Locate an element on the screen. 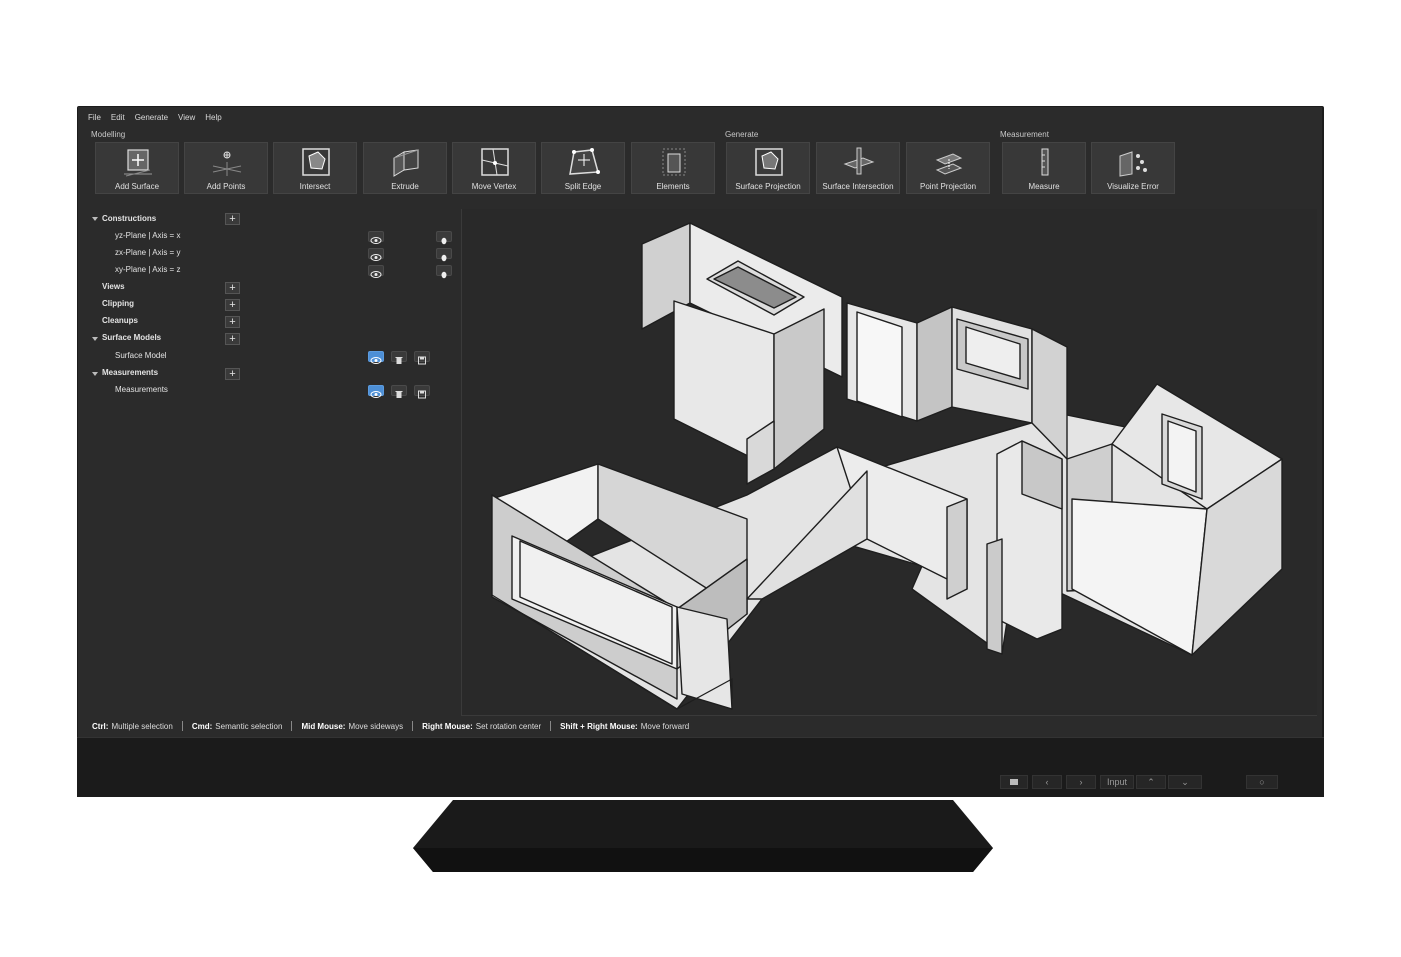 The image size is (1401, 957). status-hint-shift-right-mouse: Shift + Right Mouse: Move forward is located at coordinates (624, 726).